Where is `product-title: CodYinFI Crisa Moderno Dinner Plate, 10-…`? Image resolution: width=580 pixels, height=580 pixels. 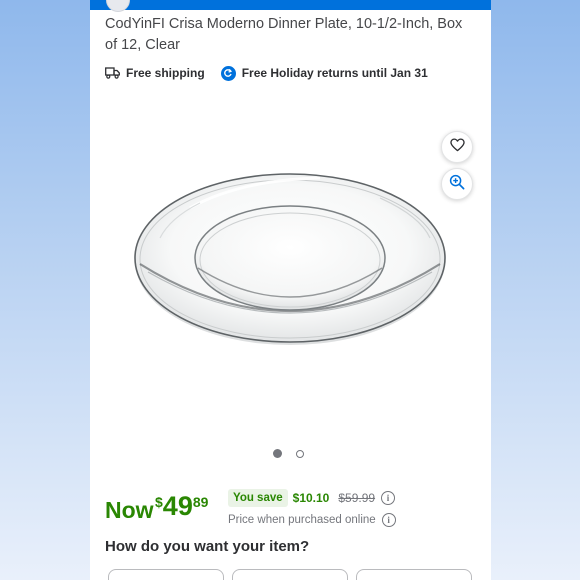
product-title: CodYinFI Crisa Moderno Dinner Plate, 10-… is located at coordinates (284, 34).